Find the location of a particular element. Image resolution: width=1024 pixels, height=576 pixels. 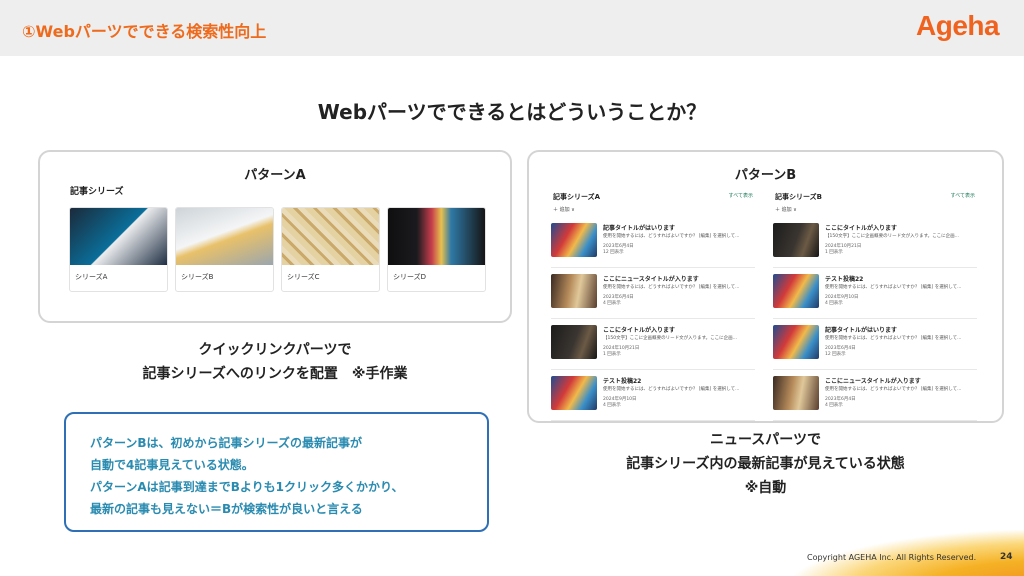

note-line: パターンAは記事到達までBよりも1クリック多くかかり、 is located at coordinates (247, 487).